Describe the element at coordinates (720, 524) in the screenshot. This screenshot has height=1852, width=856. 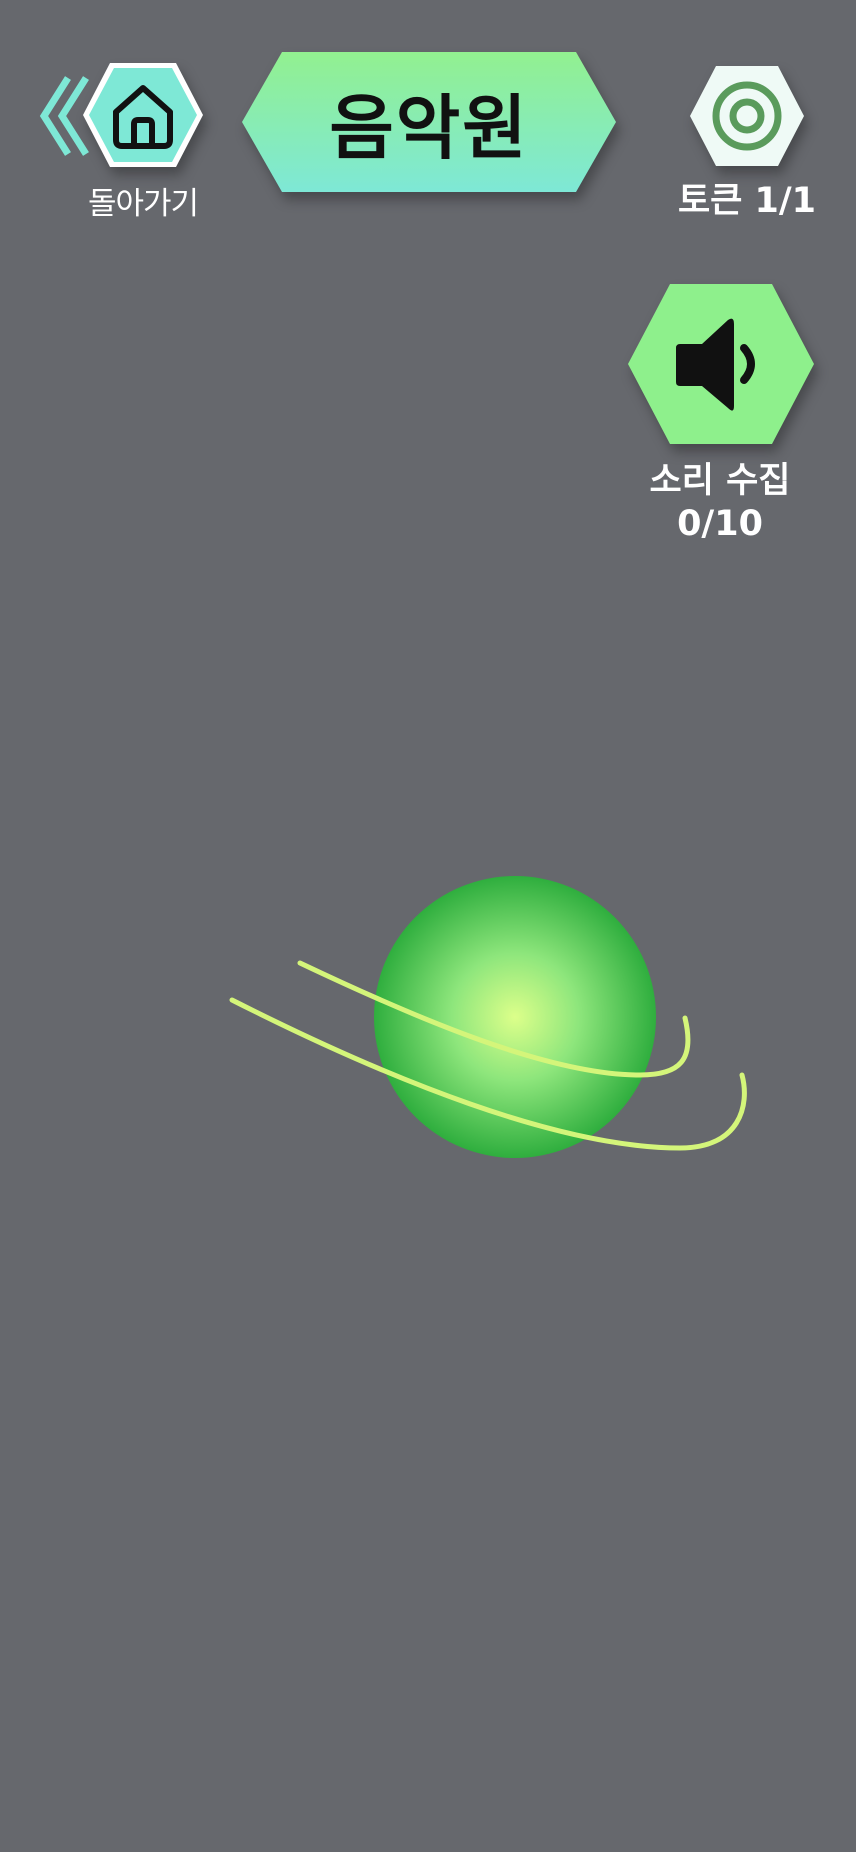
I see `sound-label-count: 0/10` at that location.